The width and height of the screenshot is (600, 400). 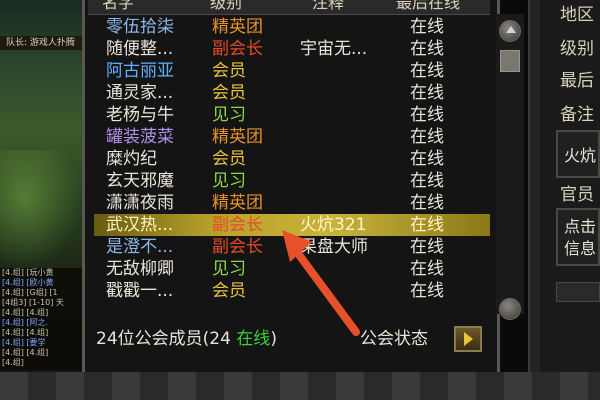 What do you see at coordinates (577, 115) in the screenshot?
I see `detail-label-note: 备注` at bounding box center [577, 115].